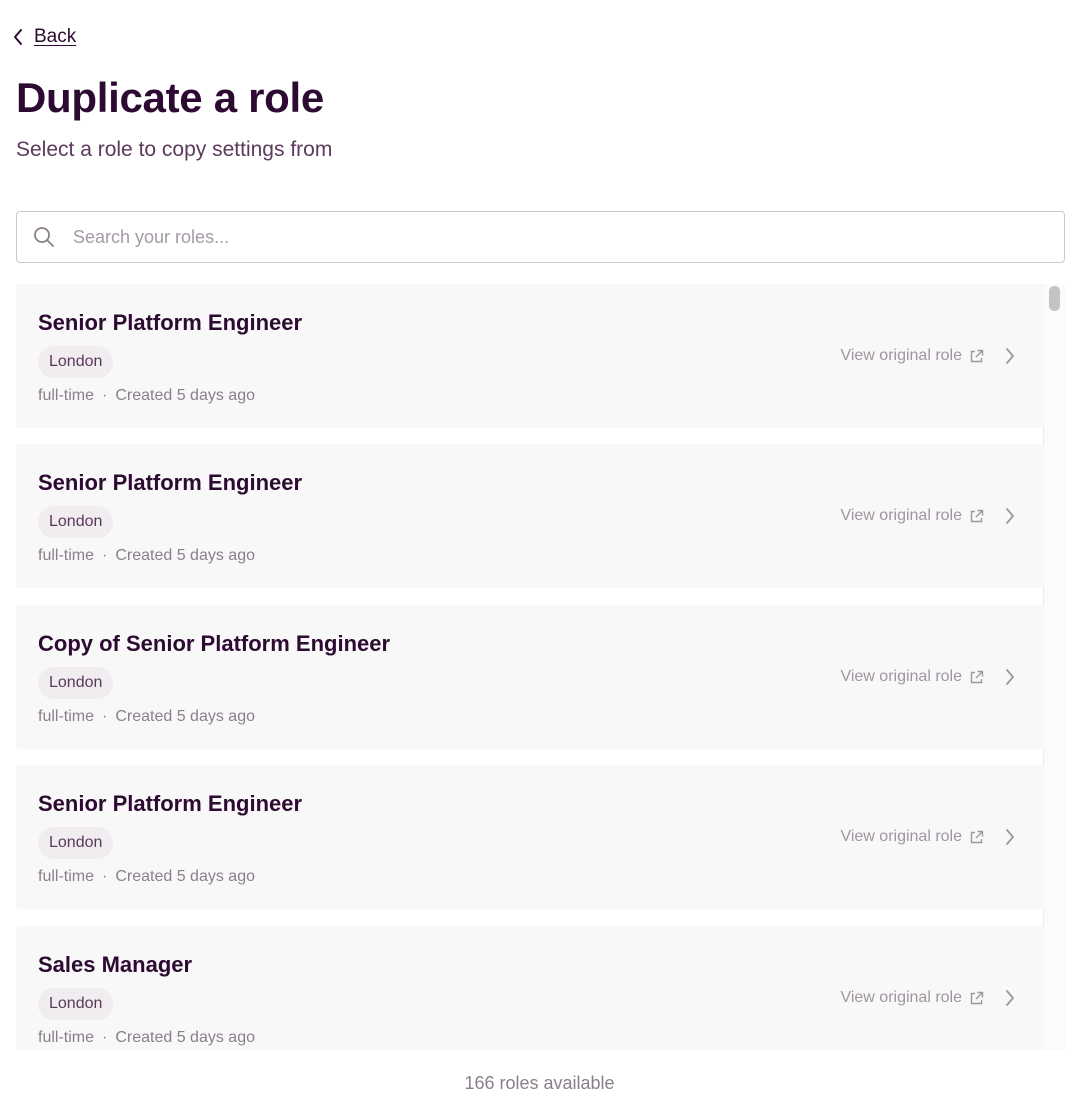 This screenshot has width=1079, height=1120. Describe the element at coordinates (523, 237) in the screenshot. I see `search-input` at that location.